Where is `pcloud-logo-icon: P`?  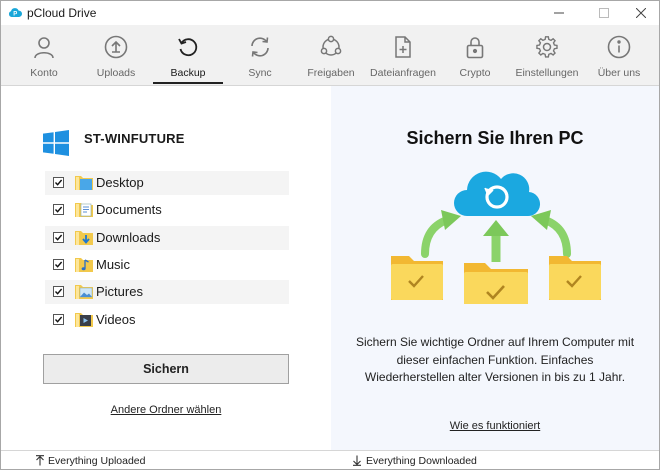 pcloud-logo-icon: P is located at coordinates (15, 13).